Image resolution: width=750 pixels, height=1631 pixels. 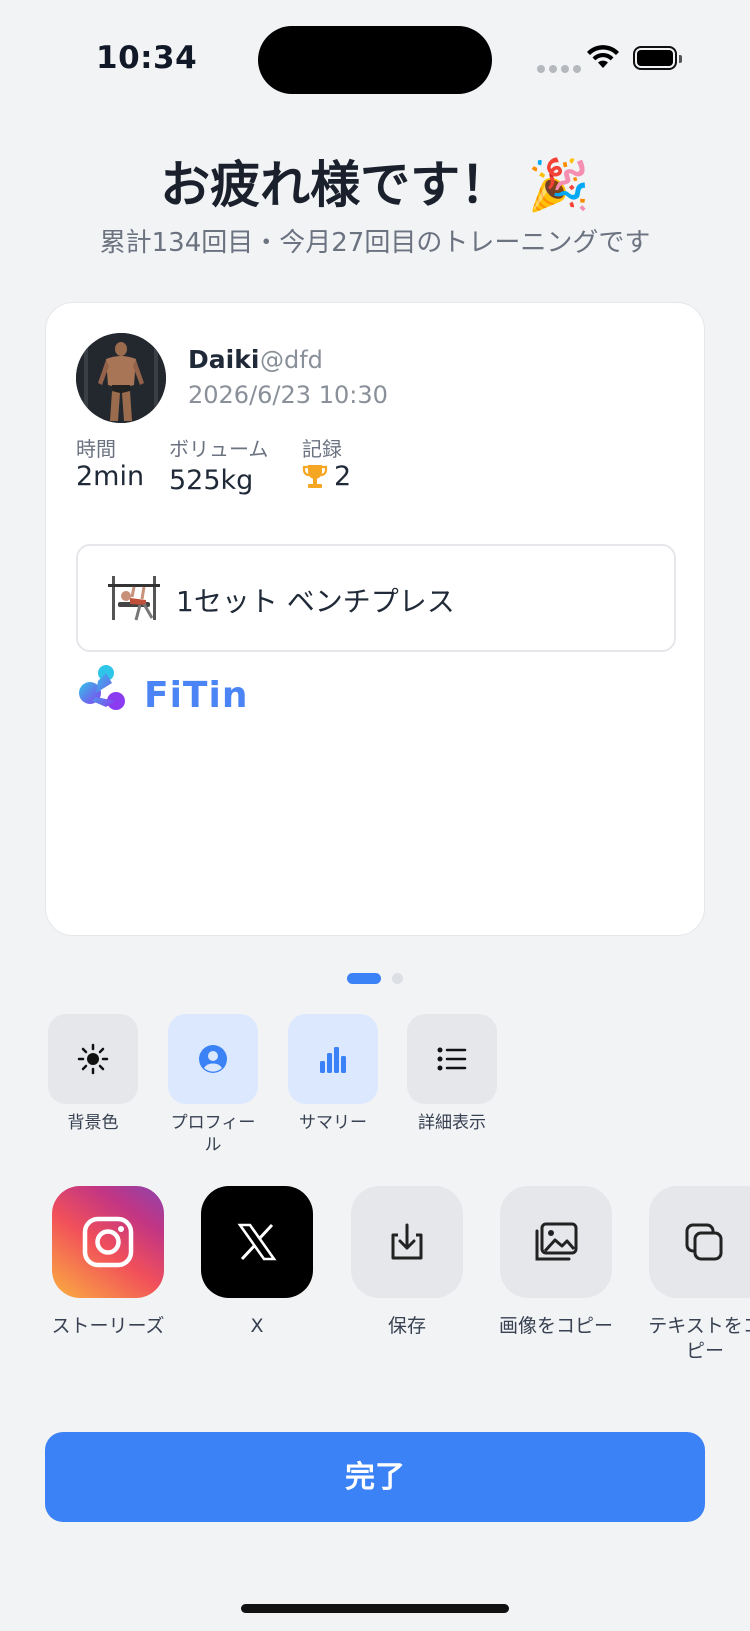 I want to click on workout-datetime: 2026/6/23 10:30, so click(x=288, y=395).